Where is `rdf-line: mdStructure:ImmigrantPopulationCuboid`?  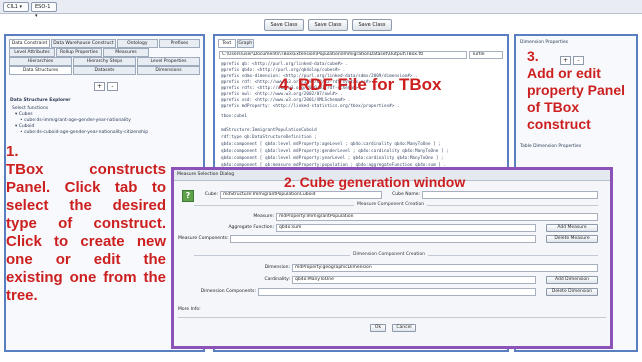
rdf-line: mdStructure:ImmigrantPopulationCuboid is located at coordinates (269, 130).